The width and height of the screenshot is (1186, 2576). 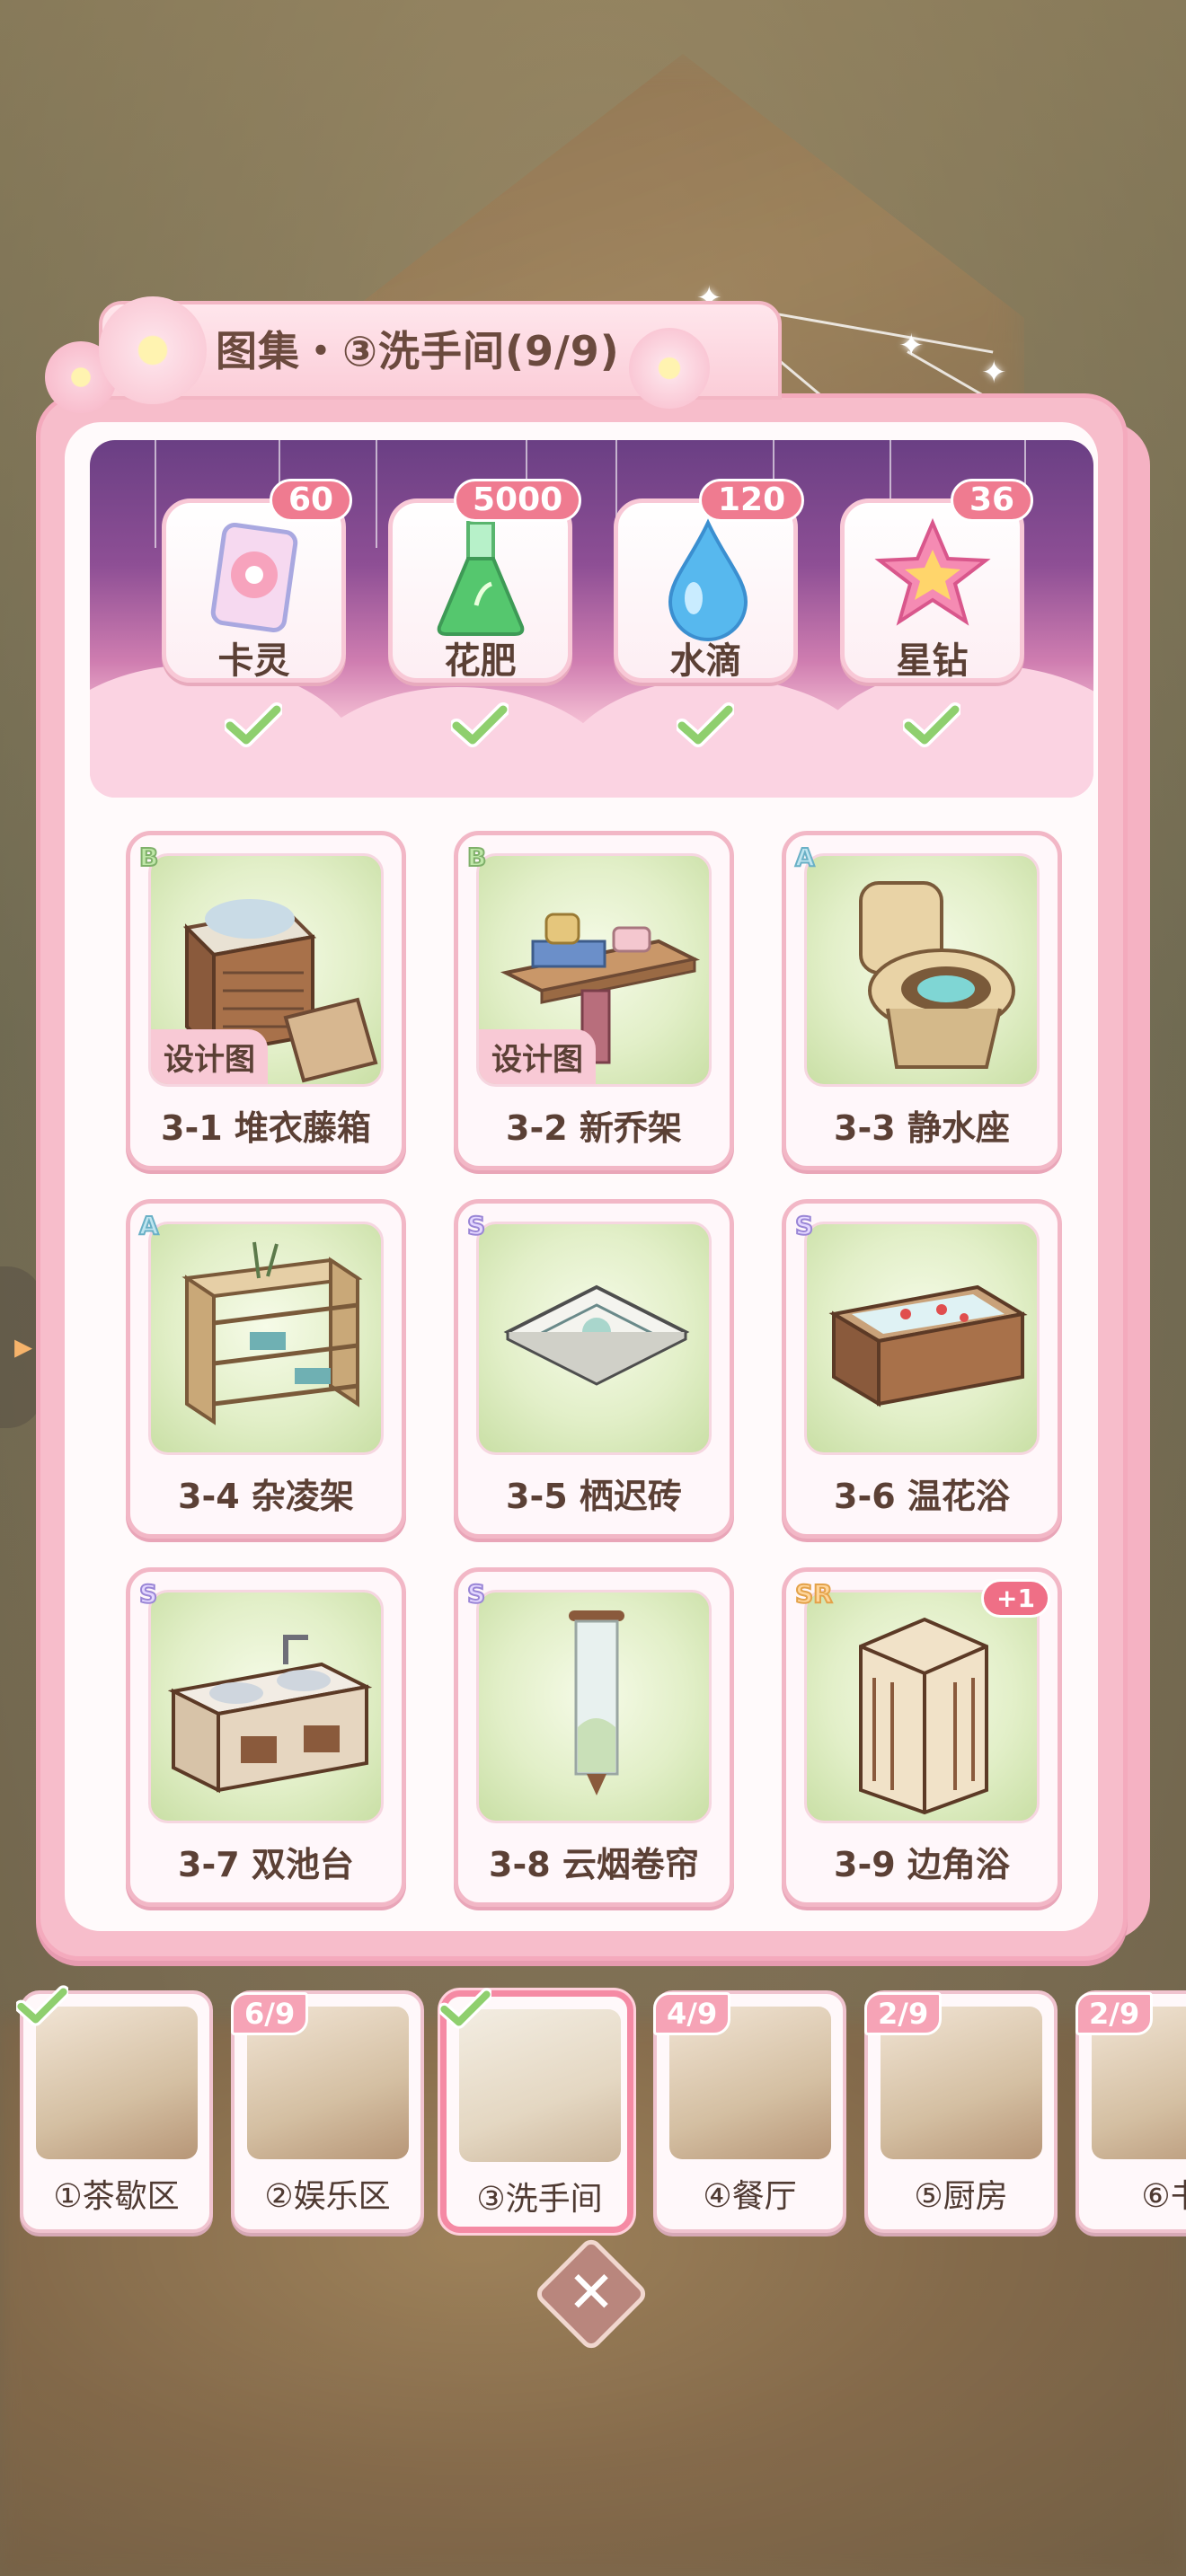 What do you see at coordinates (266, 1128) in the screenshot?
I see `item-name: 3-1 堆衣藤箱` at bounding box center [266, 1128].